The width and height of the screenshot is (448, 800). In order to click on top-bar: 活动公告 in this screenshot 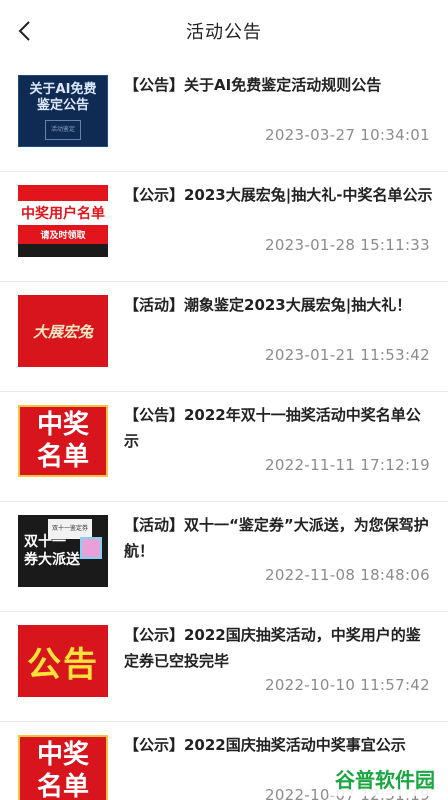, I will do `click(224, 31)`.